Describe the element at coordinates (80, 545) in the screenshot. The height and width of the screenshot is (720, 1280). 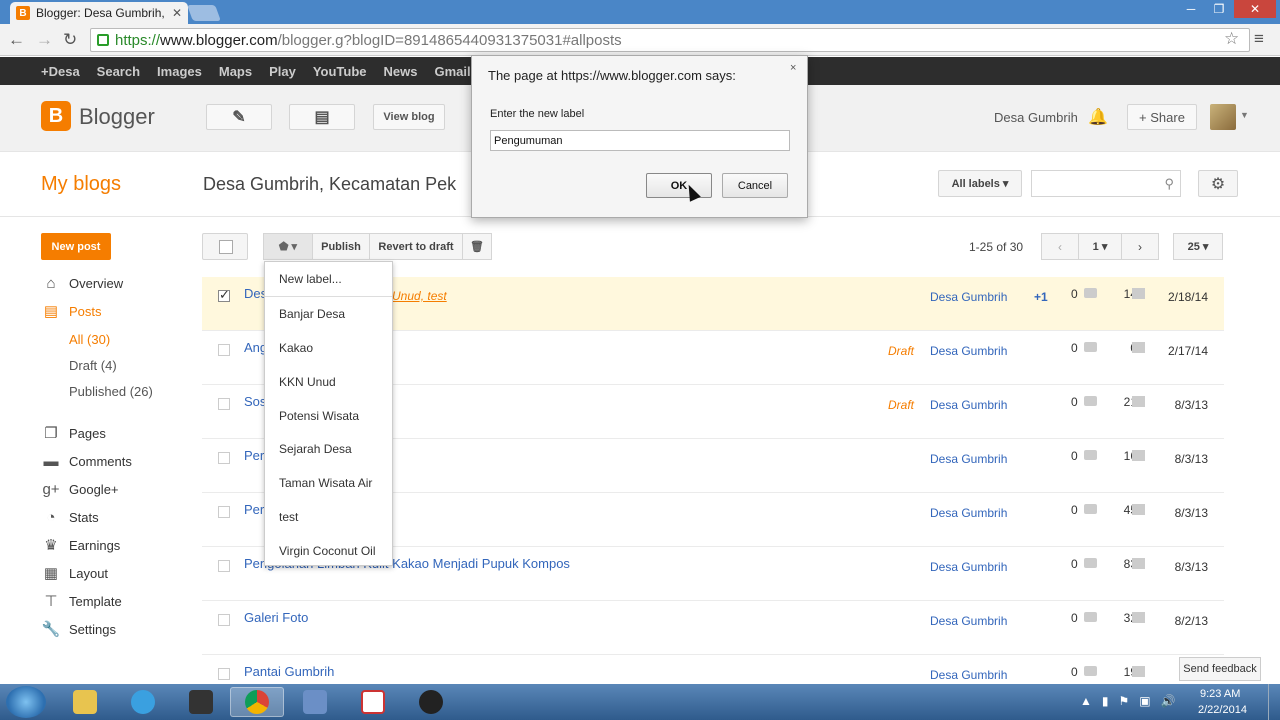
I see `sidebar-item-earnings: ♛ Earnings` at that location.